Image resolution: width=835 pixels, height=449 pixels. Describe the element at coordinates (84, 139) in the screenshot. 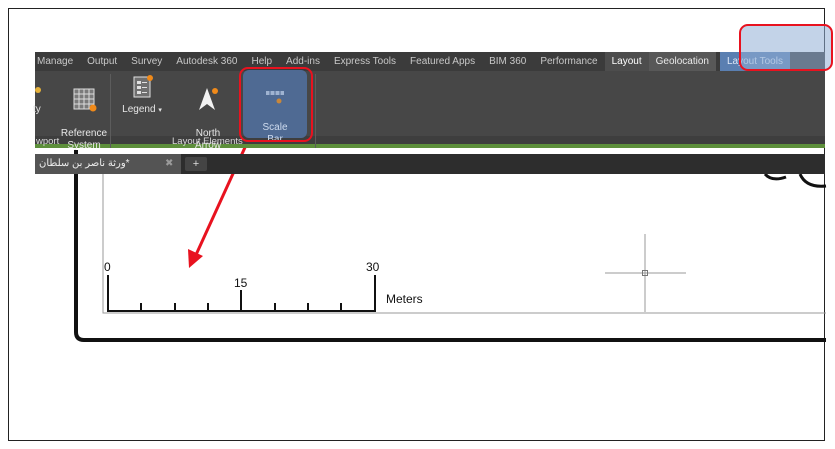

I see `reference-system-label: Reference System` at that location.